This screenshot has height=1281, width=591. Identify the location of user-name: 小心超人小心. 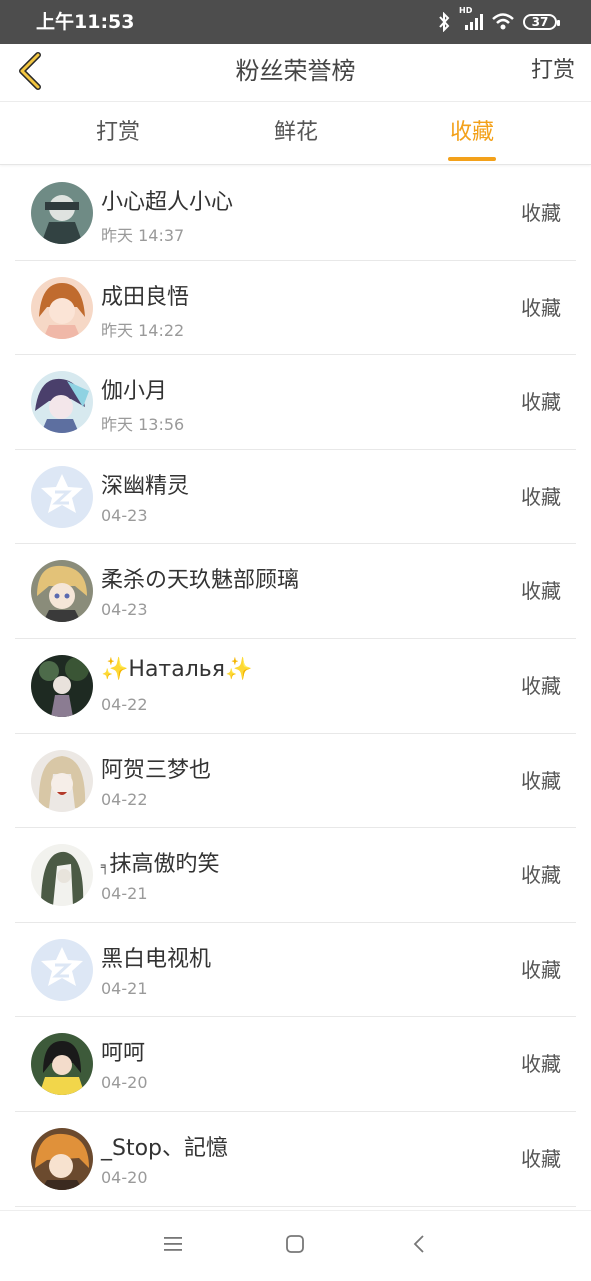
(167, 202).